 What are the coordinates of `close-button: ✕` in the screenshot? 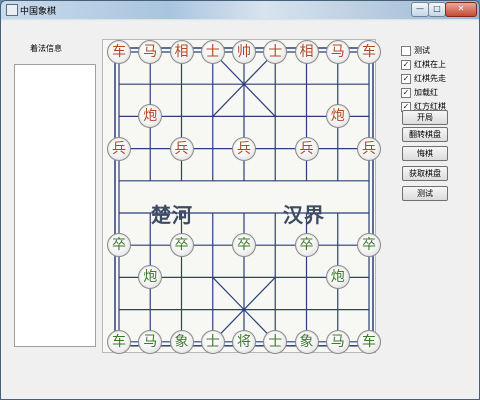 It's located at (461, 9).